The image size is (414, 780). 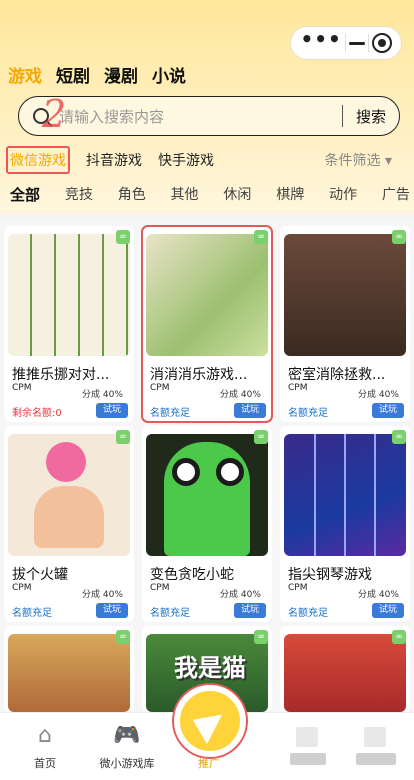 I want to click on platform-wechat: 微信游戏, so click(x=38, y=160).